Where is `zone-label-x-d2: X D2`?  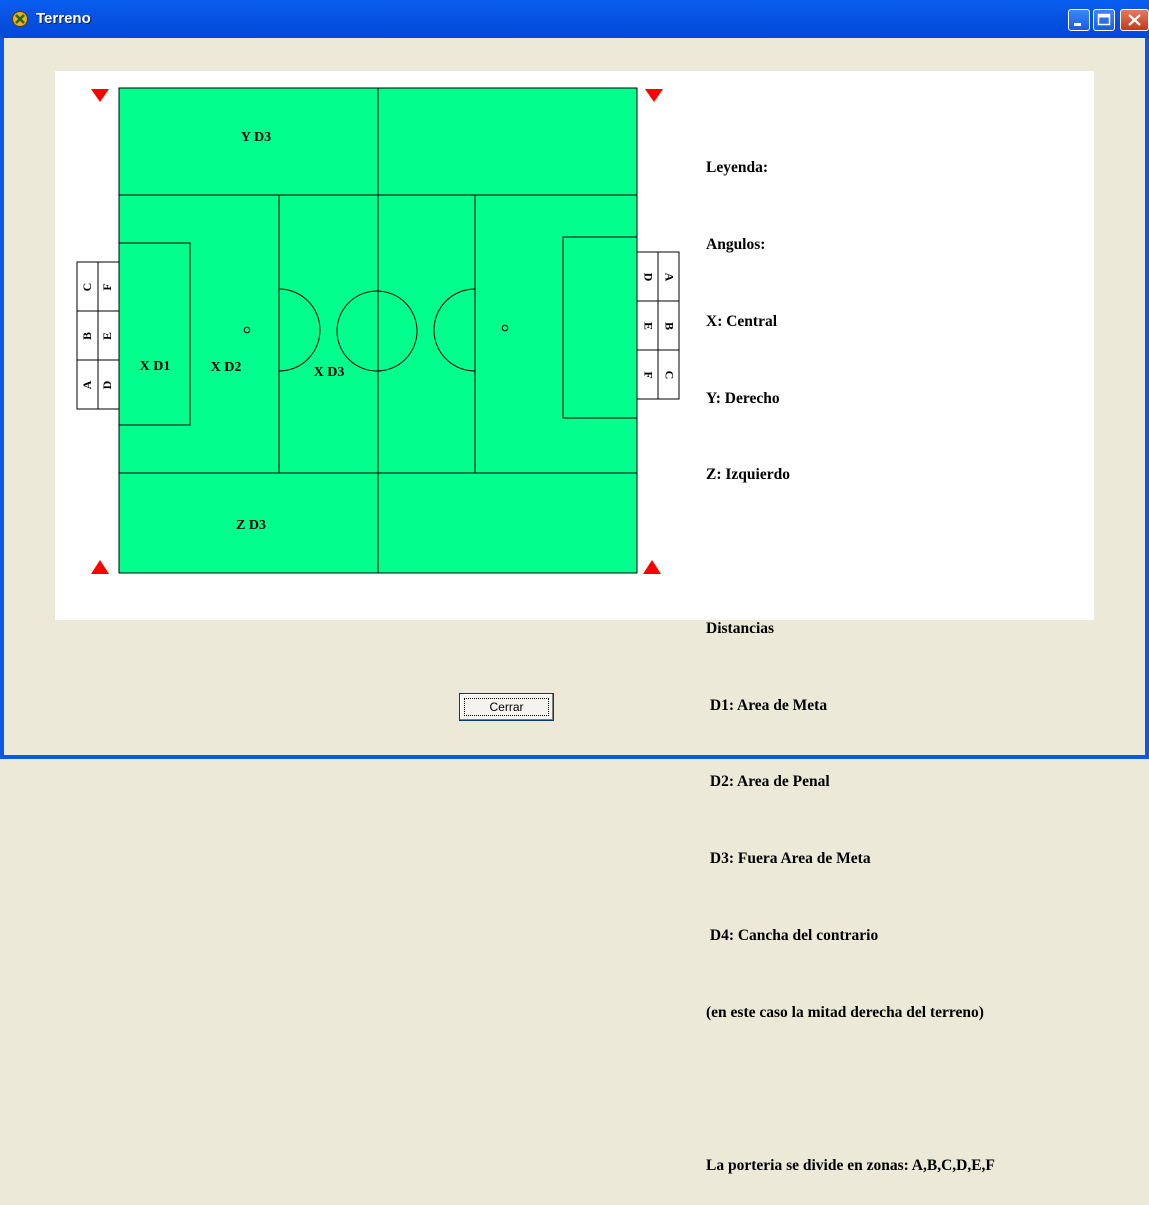 zone-label-x-d2: X D2 is located at coordinates (226, 367).